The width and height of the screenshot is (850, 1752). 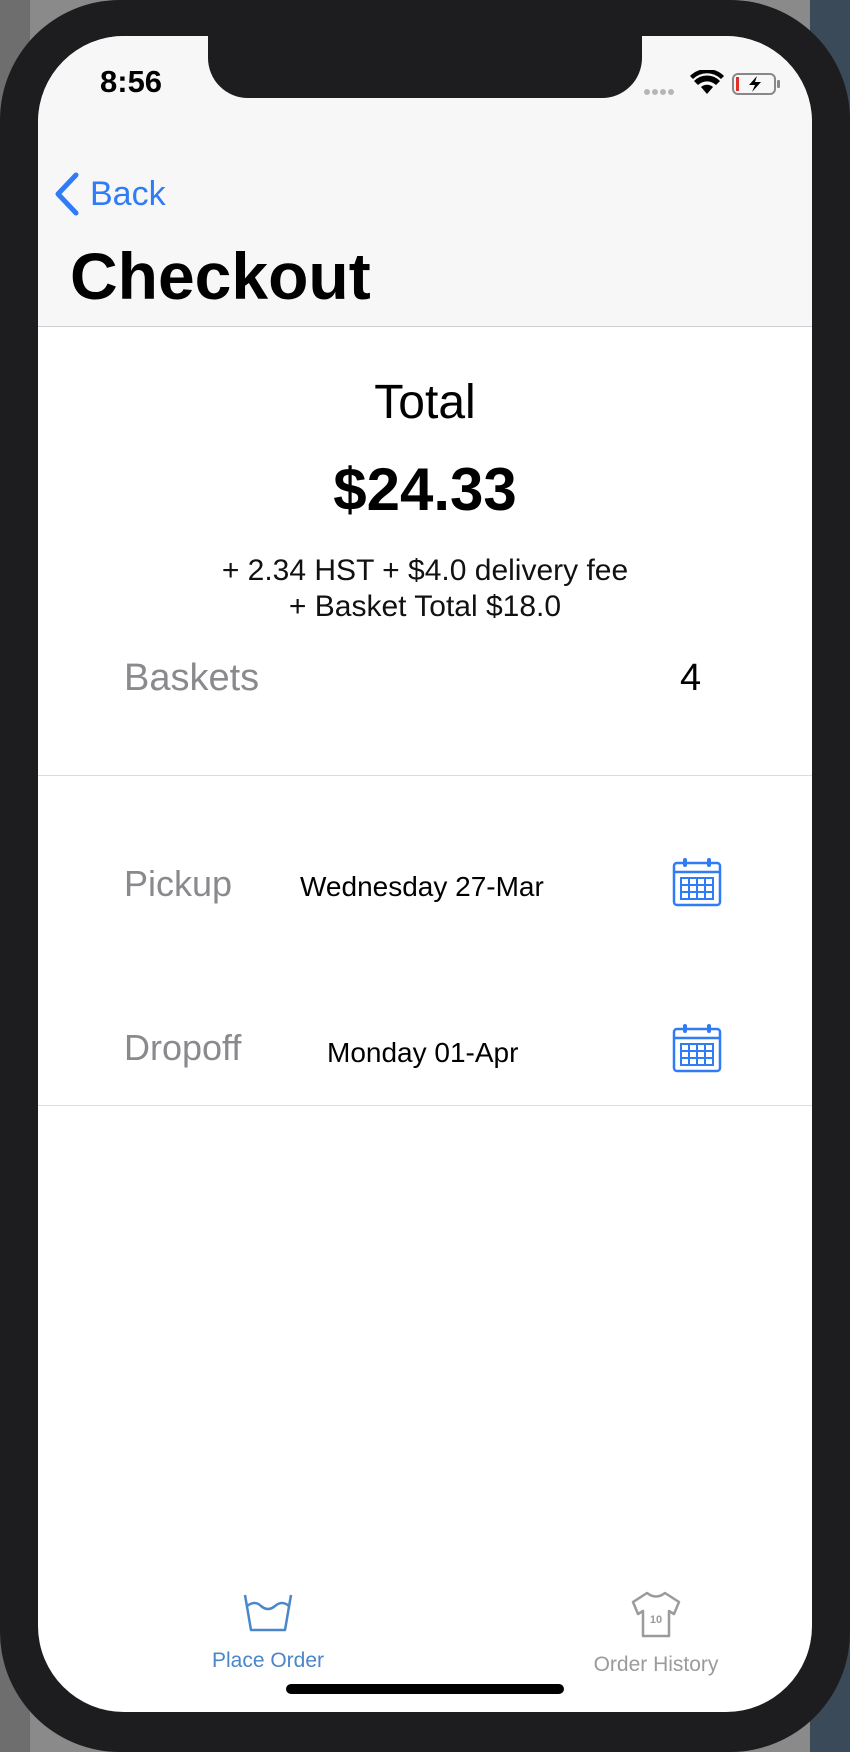 I want to click on tab-place-order: Place Order, so click(x=268, y=1631).